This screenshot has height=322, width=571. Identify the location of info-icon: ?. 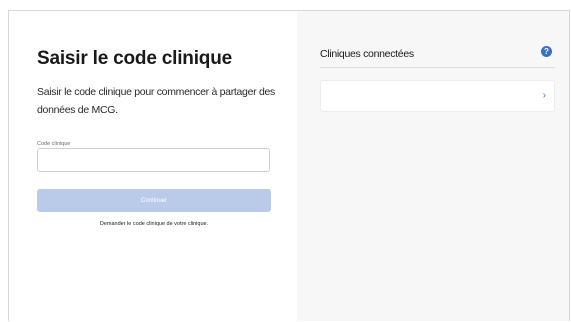
(546, 51).